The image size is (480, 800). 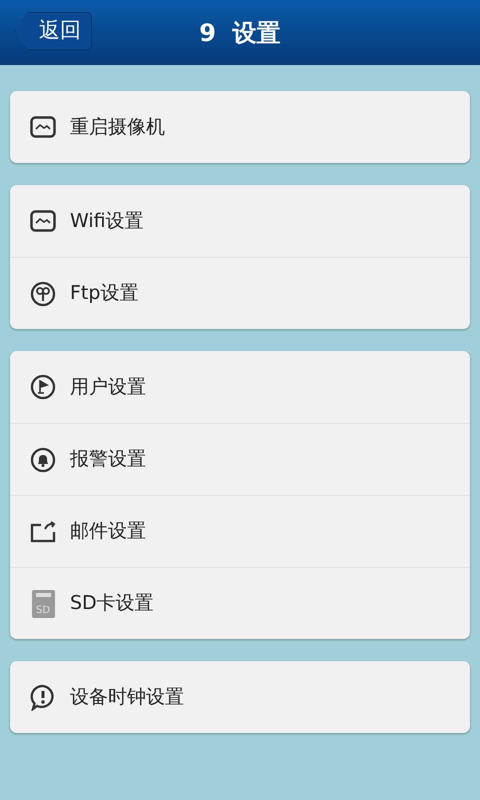 What do you see at coordinates (240, 33) in the screenshot?
I see `page-title: 9 设置` at bounding box center [240, 33].